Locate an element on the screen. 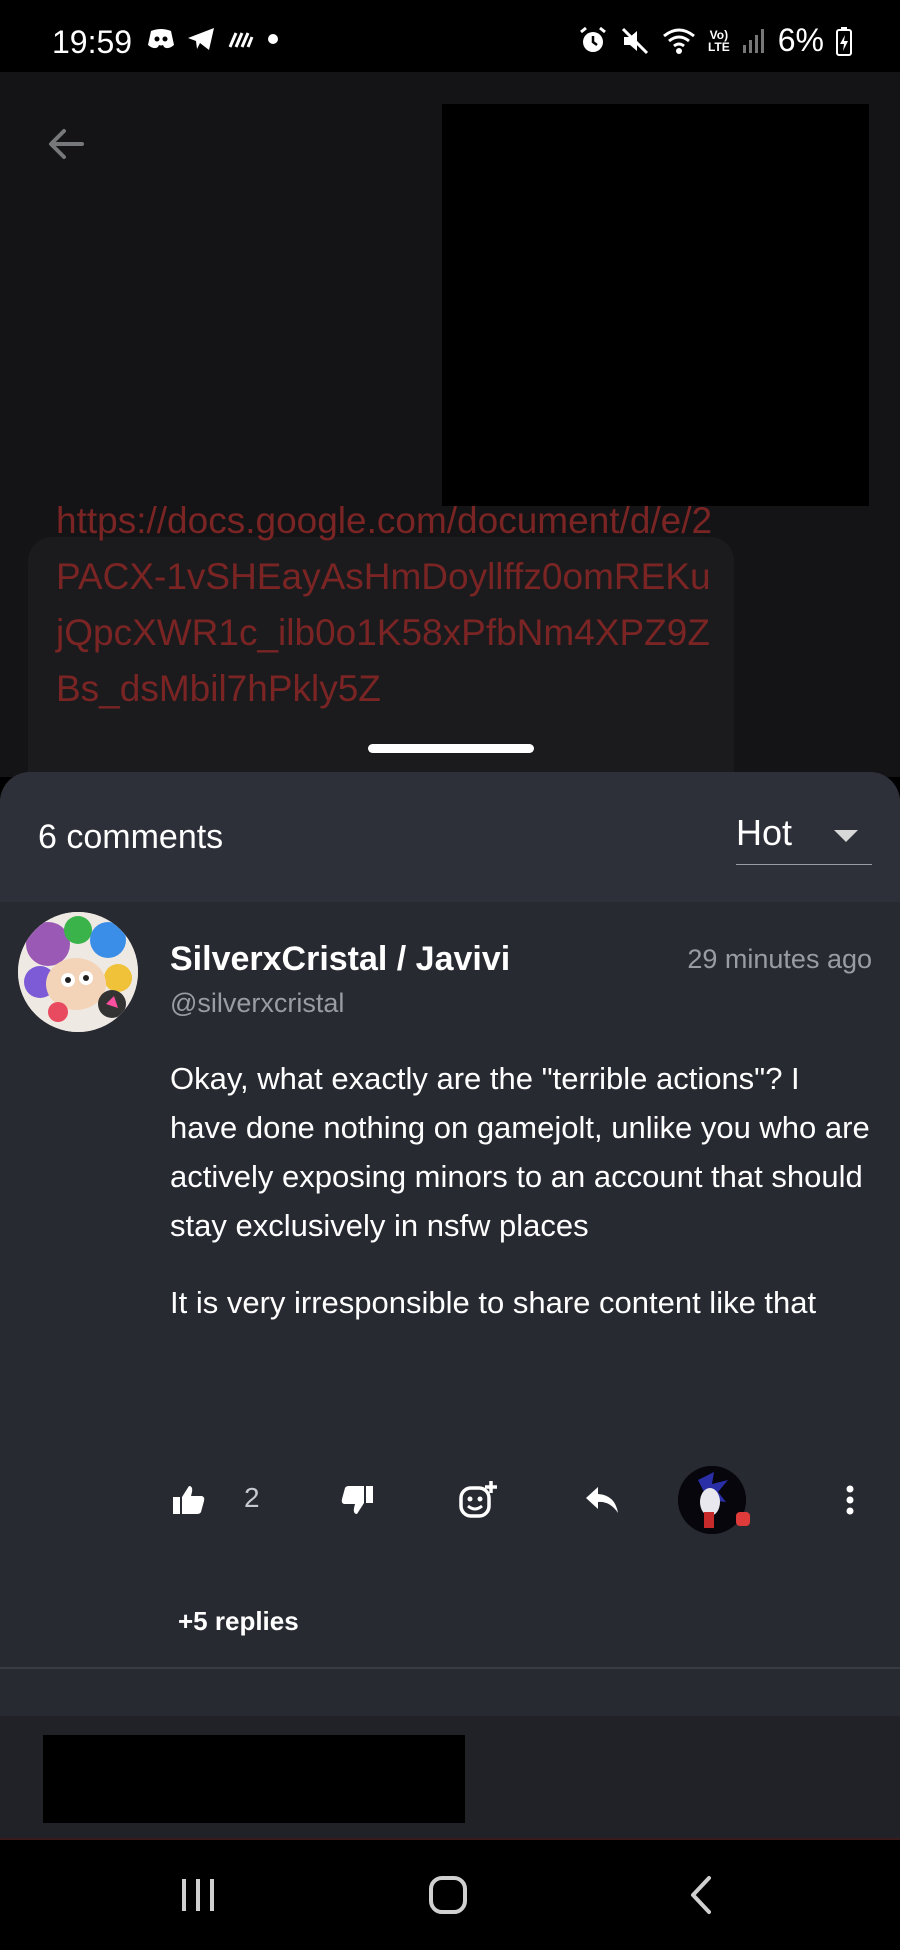 Image resolution: width=900 pixels, height=1950 pixels. add-reaction-button is located at coordinates (478, 1500).